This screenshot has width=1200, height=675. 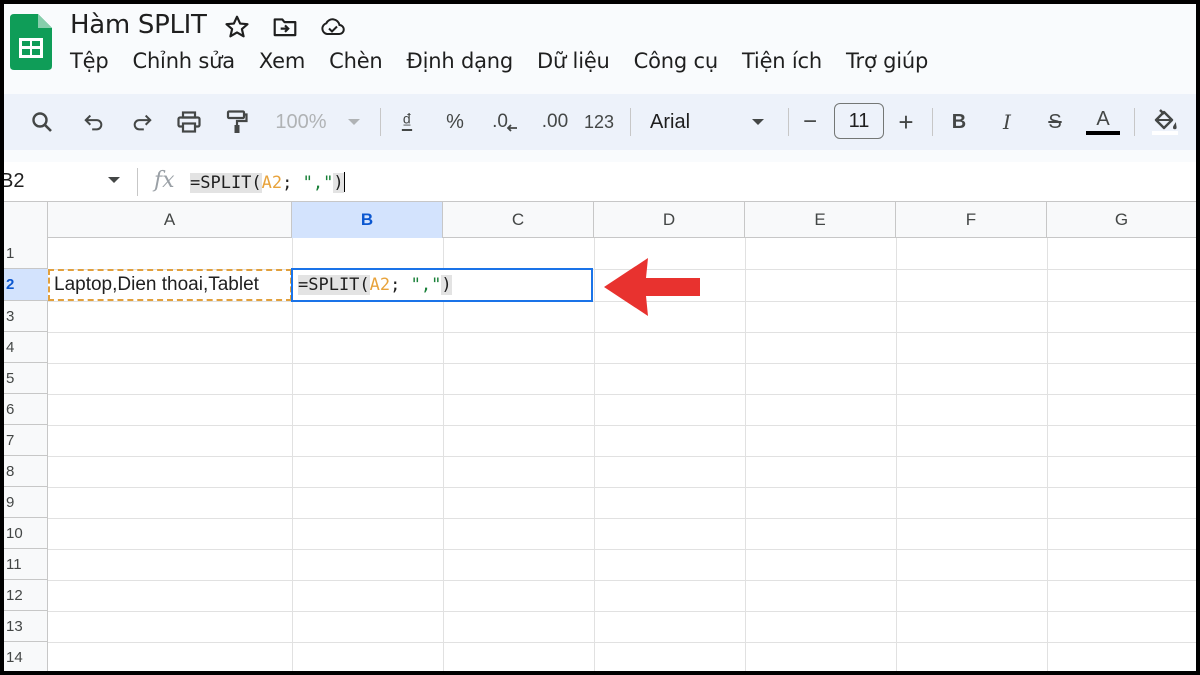 I want to click on formula-input: =SPLIT(A2; ","), so click(x=268, y=182).